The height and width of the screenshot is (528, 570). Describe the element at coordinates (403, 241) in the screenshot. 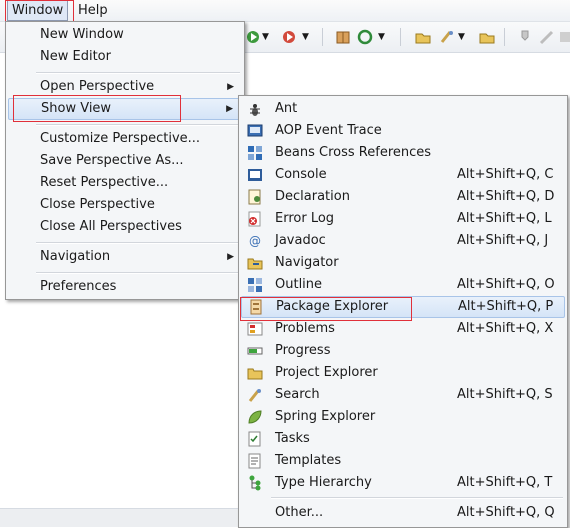

I see `view-item-javadoc: @ Javadoc Alt+Shift+Q, J` at that location.